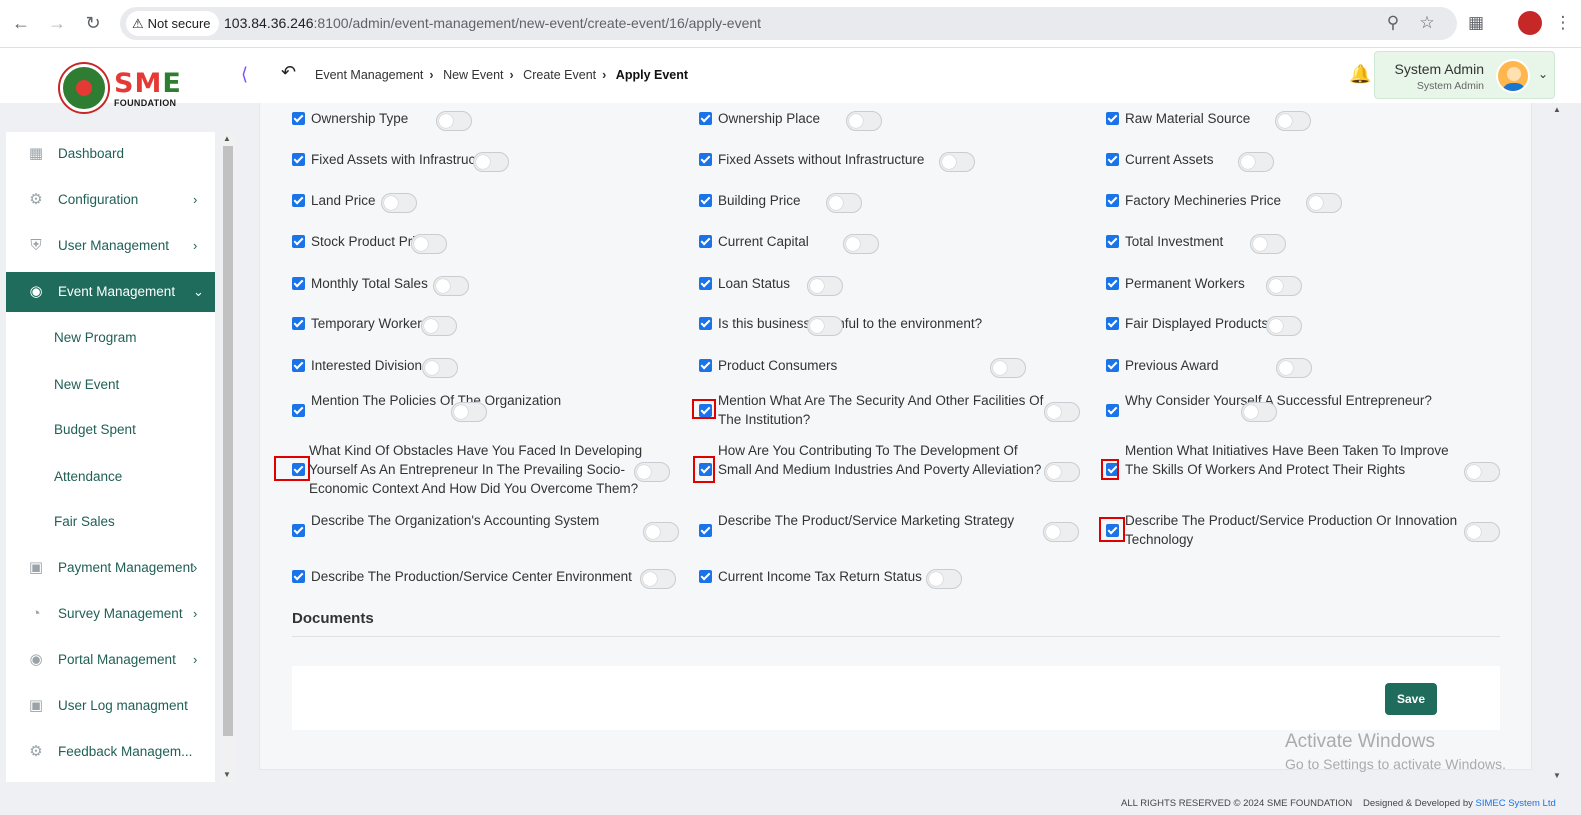 This screenshot has width=1581, height=815. Describe the element at coordinates (120, 87) in the screenshot. I see `sme-foundation-logo: SME FOUNDATION` at that location.